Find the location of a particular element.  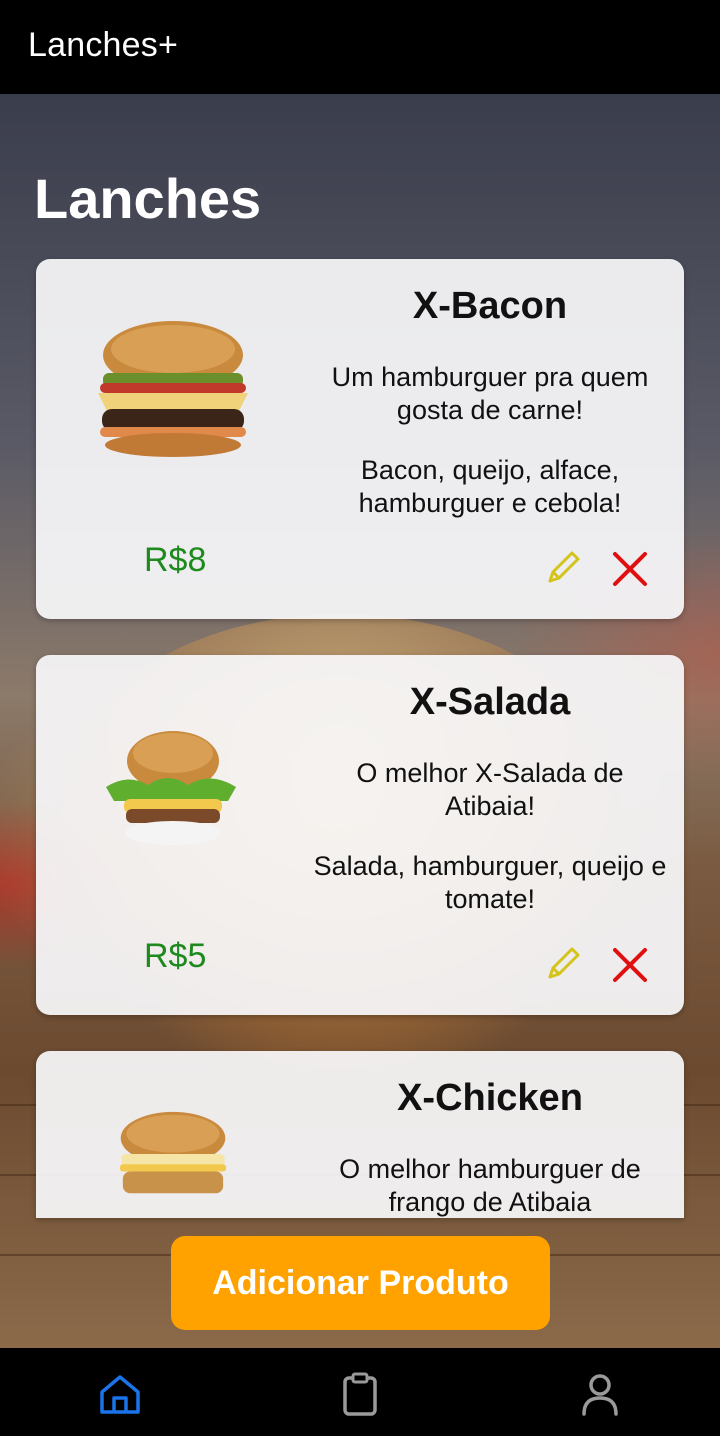

add-product-button: Adicionar Produto is located at coordinates (360, 1283).